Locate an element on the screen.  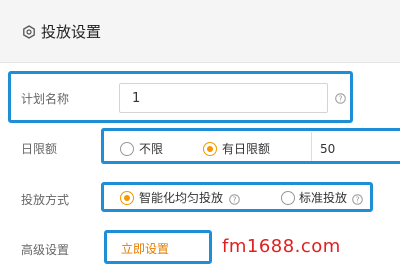
daily-budget-label: 日限额 is located at coordinates (39, 149).